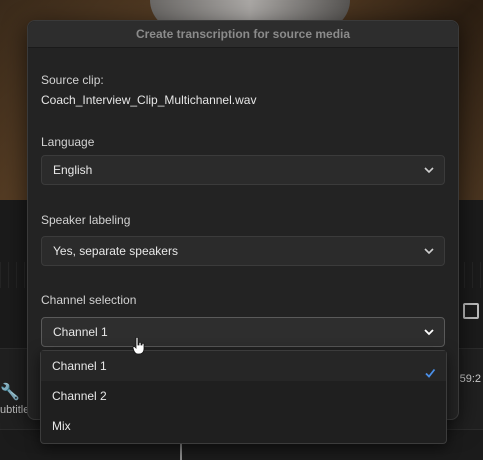 The width and height of the screenshot is (483, 460). What do you see at coordinates (243, 170) in the screenshot?
I see `language-select: English` at bounding box center [243, 170].